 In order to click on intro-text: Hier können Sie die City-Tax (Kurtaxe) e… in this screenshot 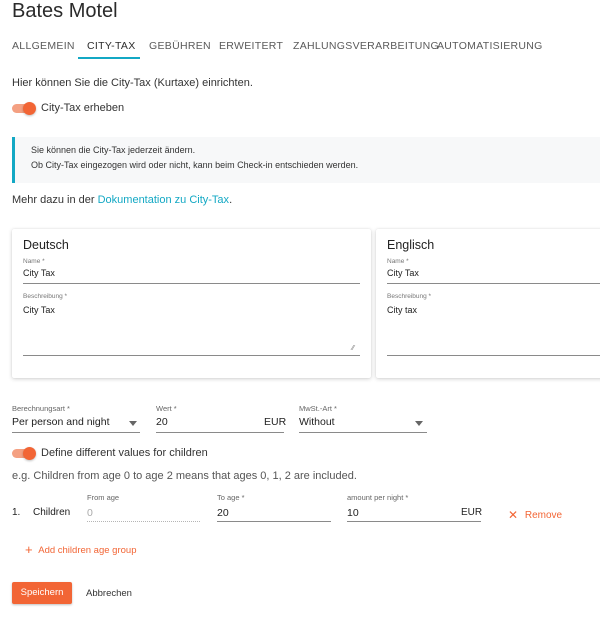, I will do `click(132, 83)`.